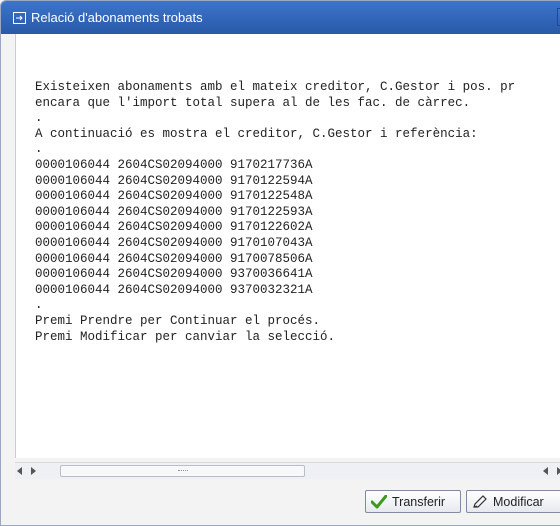 The image size is (560, 526). I want to click on message-line: 0000106044 2604CS02094000 9170217736A, so click(174, 164).